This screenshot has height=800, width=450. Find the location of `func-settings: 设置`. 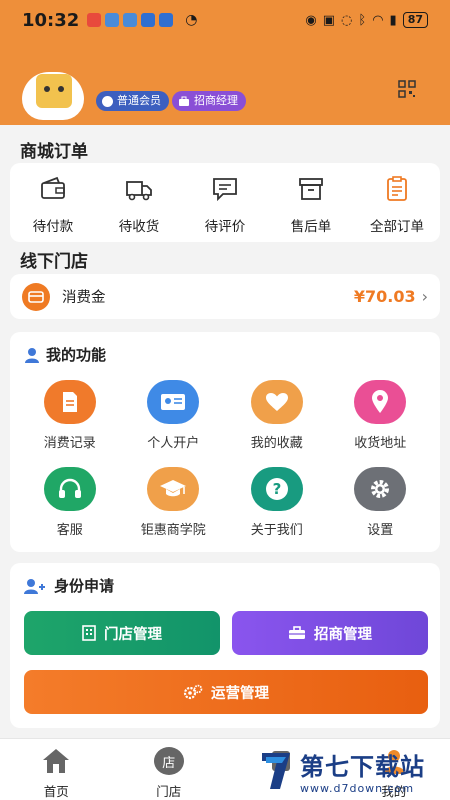

func-settings: 设置 is located at coordinates (381, 502).